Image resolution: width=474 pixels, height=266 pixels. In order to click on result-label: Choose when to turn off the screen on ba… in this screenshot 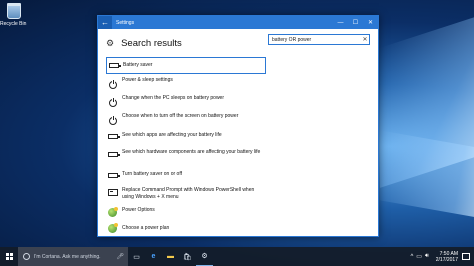, I will do `click(180, 116)`.